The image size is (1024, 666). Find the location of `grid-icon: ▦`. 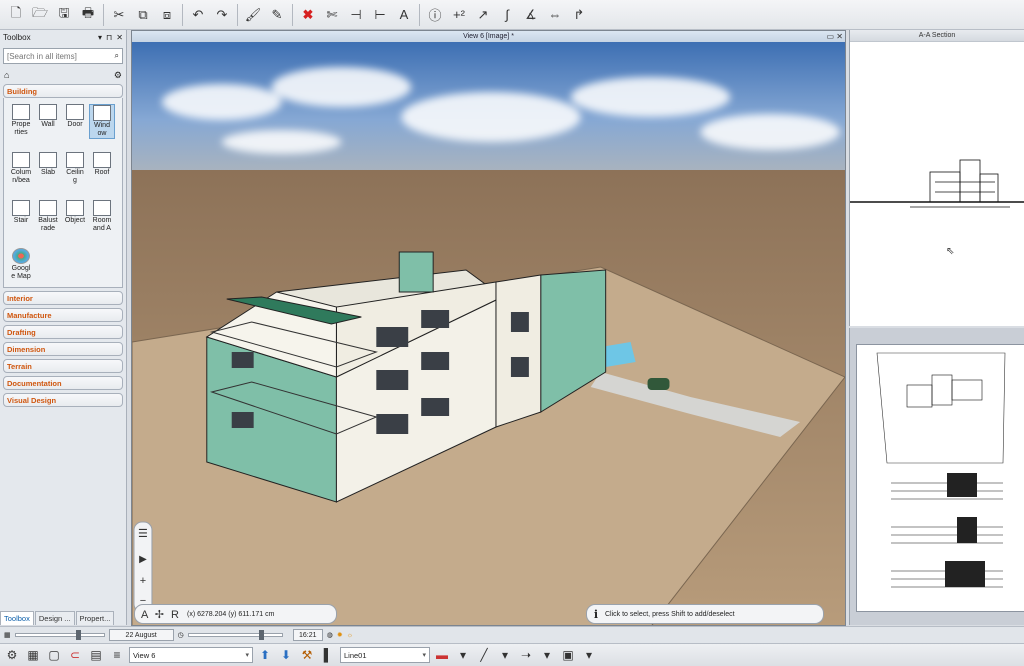

grid-icon: ▦ is located at coordinates (33, 655).